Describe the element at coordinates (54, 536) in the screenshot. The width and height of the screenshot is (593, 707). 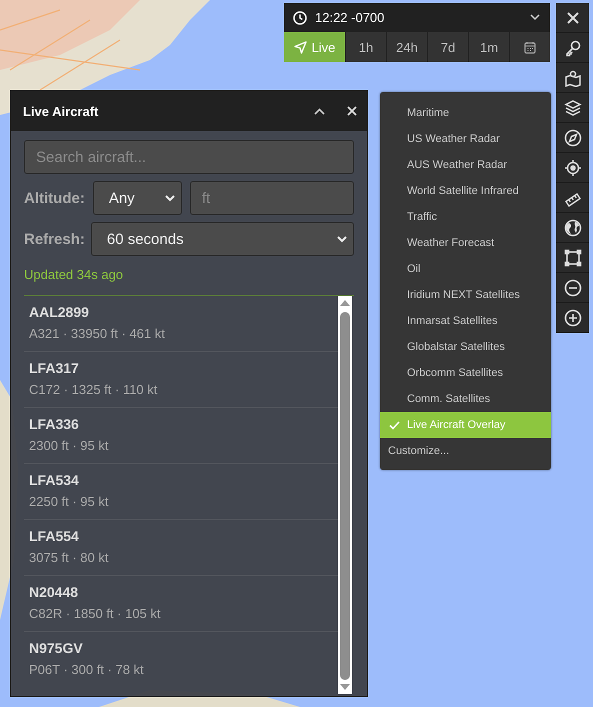
I see `callsign-text: LFA554` at that location.